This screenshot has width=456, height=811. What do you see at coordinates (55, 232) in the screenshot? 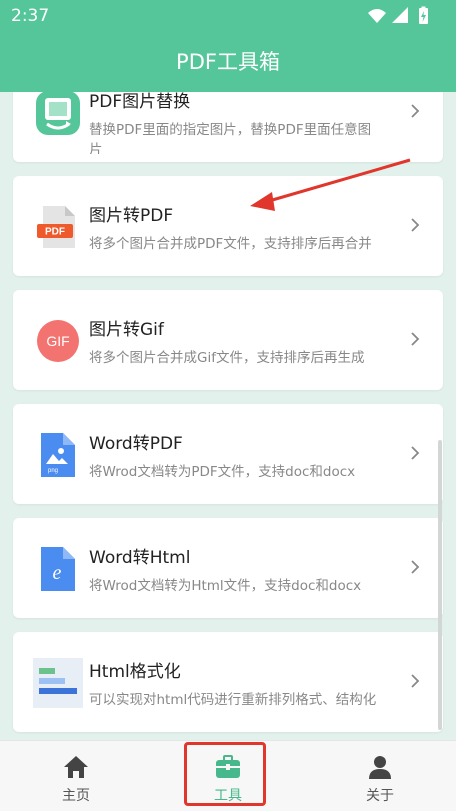
I see `pdf-icon-label: PDF` at bounding box center [55, 232].